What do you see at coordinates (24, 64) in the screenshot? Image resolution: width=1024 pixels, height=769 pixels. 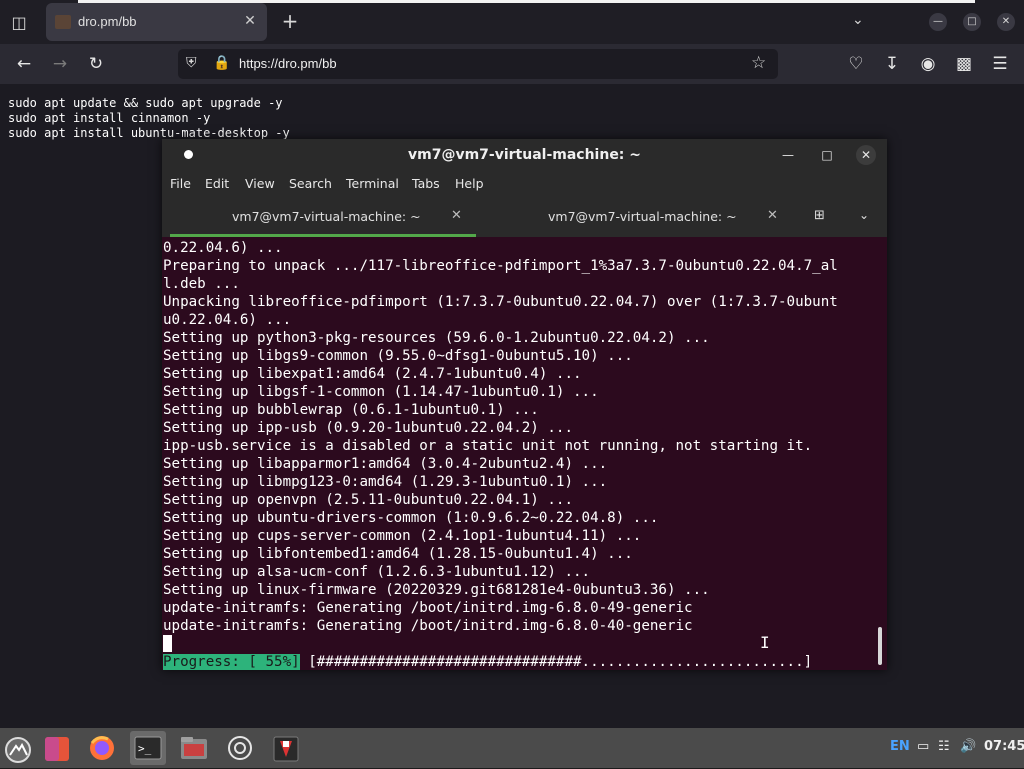 I see `back-arrow-icon: ←` at bounding box center [24, 64].